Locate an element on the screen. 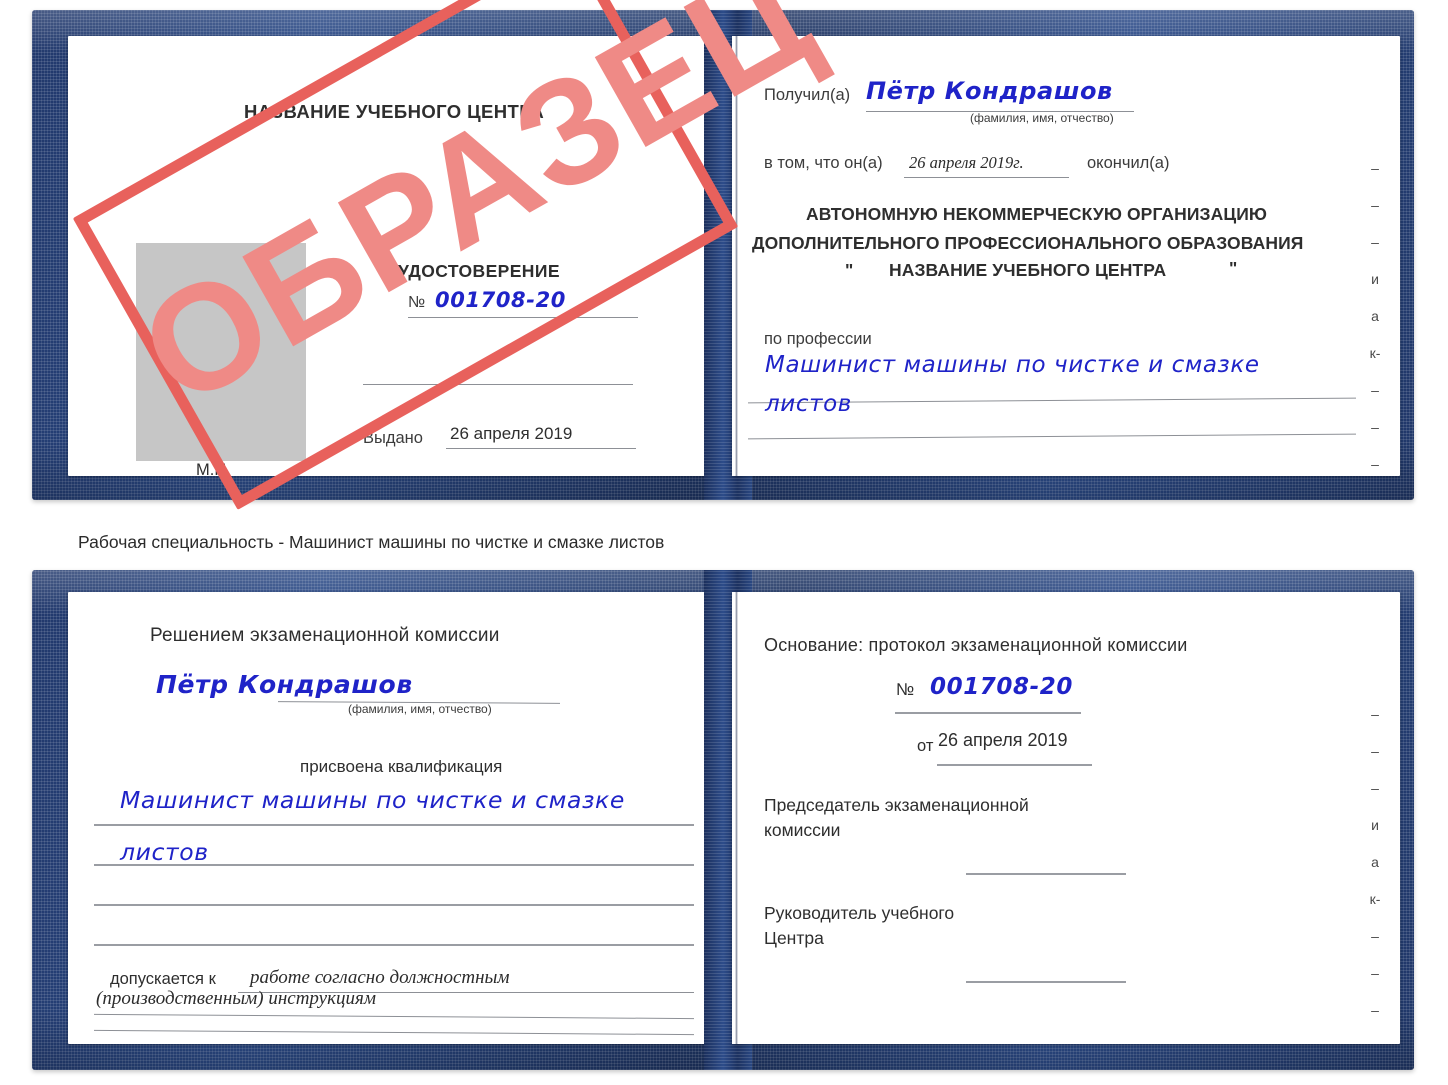  org-quote-open-top: " is located at coordinates (849, 270).